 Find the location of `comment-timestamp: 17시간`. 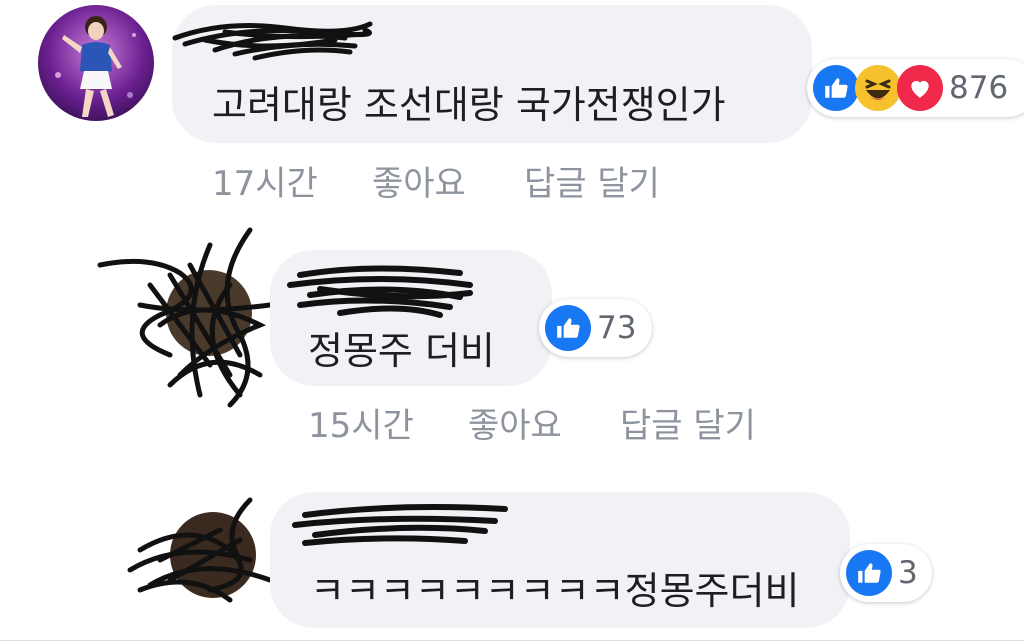

comment-timestamp: 17시간 is located at coordinates (265, 180).